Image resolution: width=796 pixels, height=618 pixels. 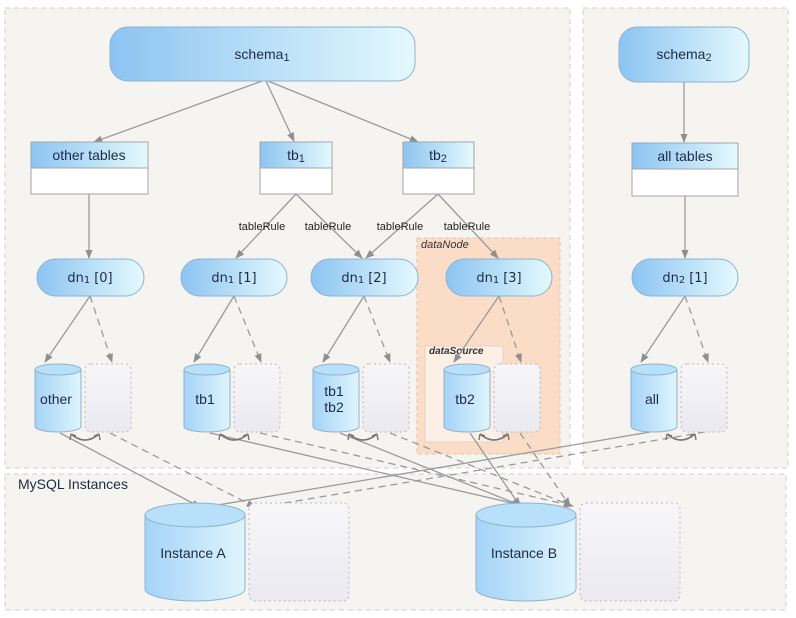 What do you see at coordinates (386, 398) in the screenshot?
I see `datasource-ds-tb1tb2-replica` at bounding box center [386, 398].